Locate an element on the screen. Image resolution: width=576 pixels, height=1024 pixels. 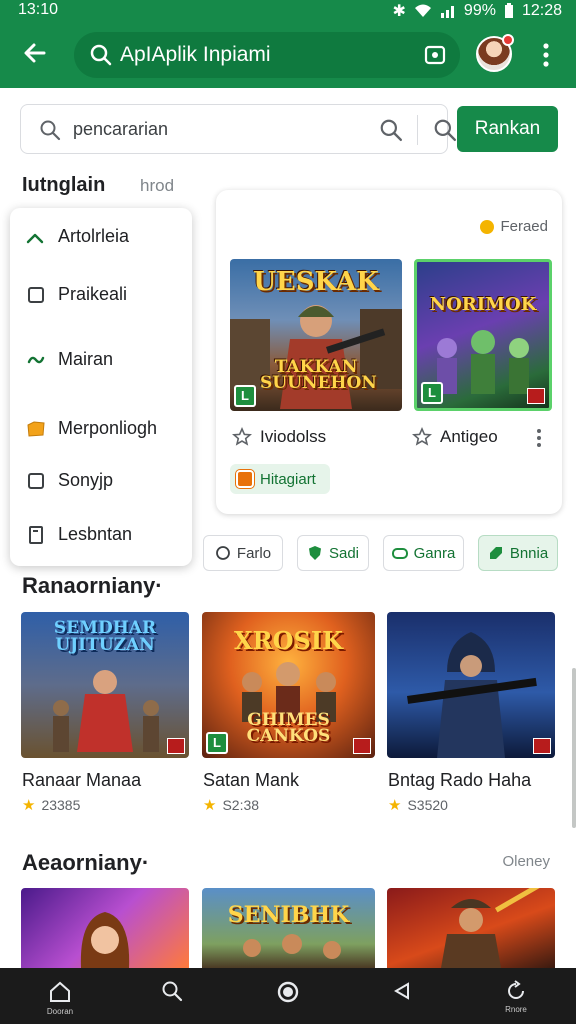
refresh-icon is located at coordinates (516, 989).